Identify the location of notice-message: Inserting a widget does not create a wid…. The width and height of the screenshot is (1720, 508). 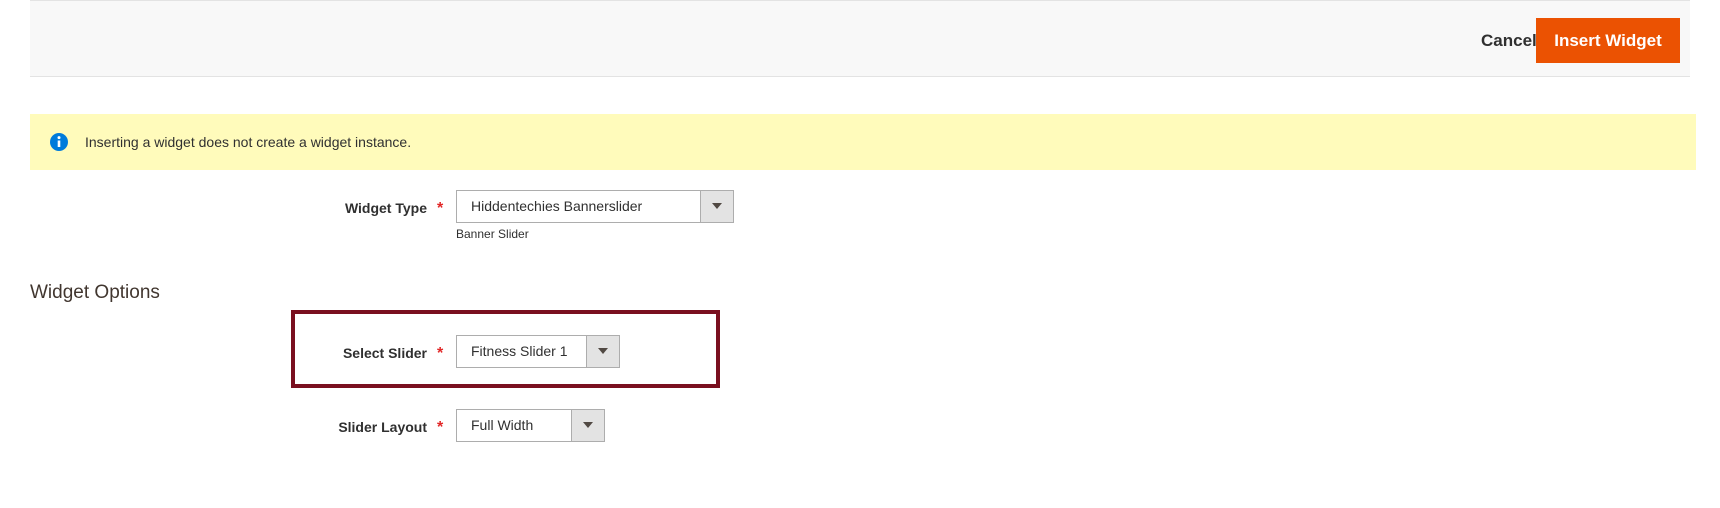
(248, 142).